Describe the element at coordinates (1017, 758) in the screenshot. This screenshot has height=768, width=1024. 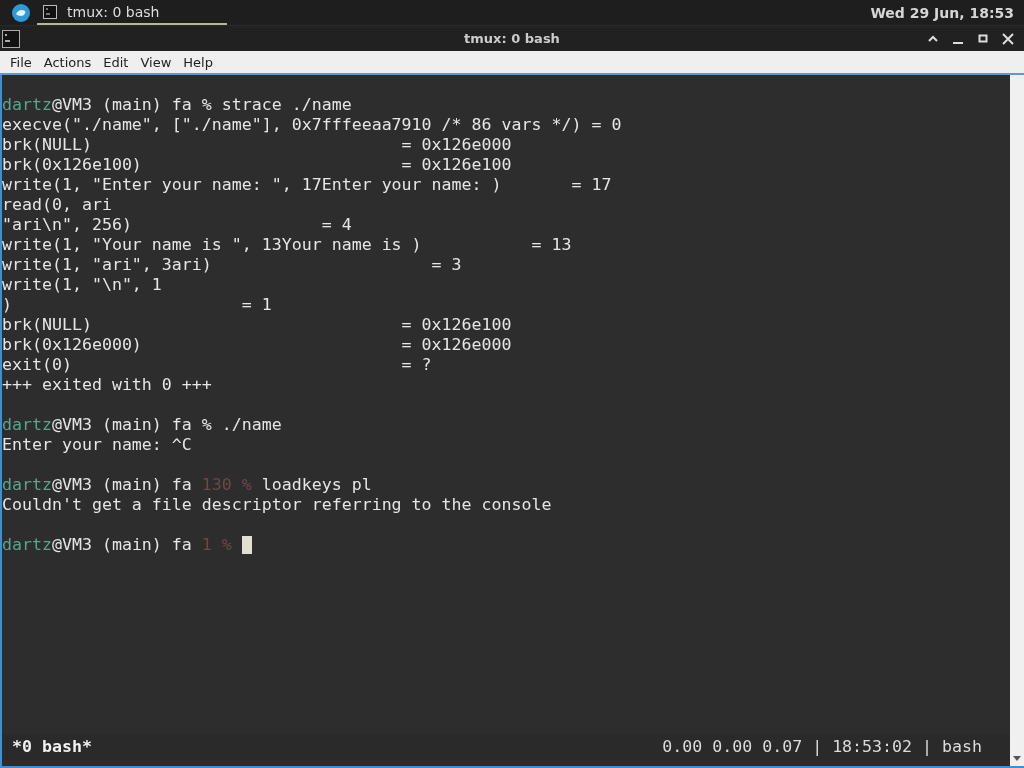
I see `scroll-down-icon` at that location.